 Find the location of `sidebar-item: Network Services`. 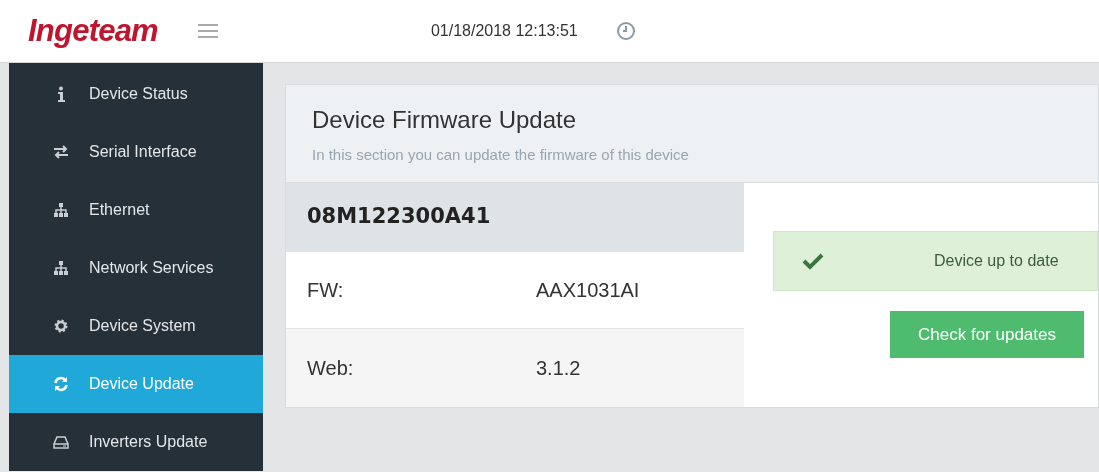

sidebar-item: Network Services is located at coordinates (136, 268).